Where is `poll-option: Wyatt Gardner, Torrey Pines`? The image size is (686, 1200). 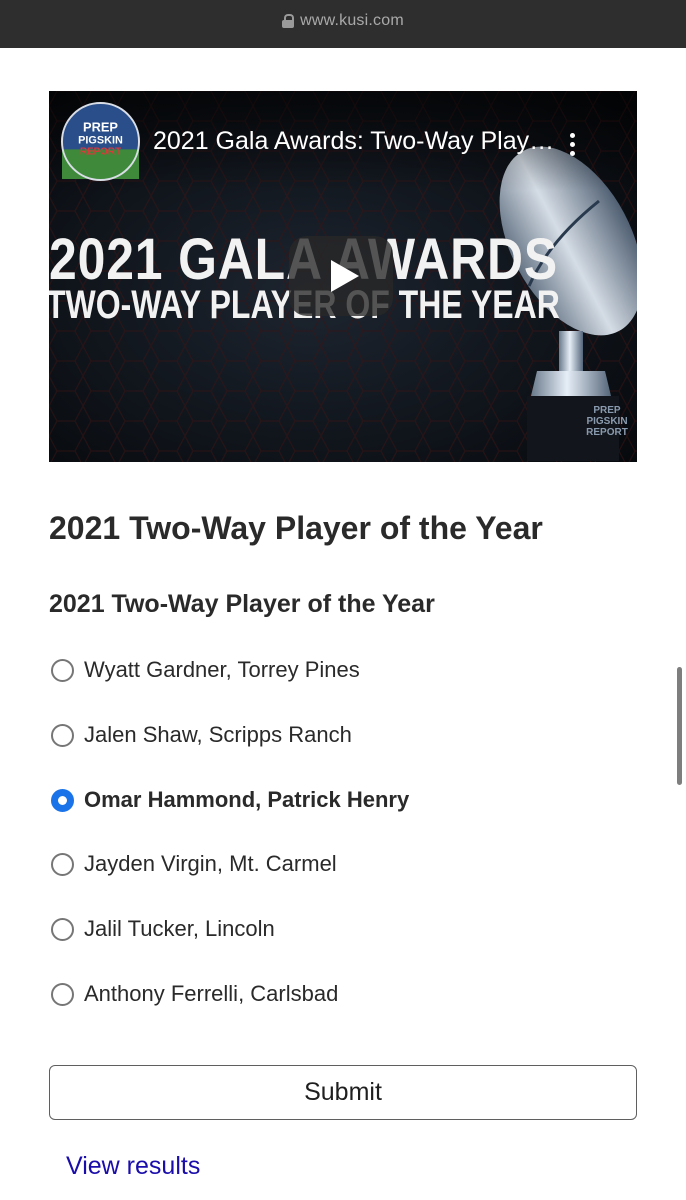 poll-option: Wyatt Gardner, Torrey Pines is located at coordinates (204, 670).